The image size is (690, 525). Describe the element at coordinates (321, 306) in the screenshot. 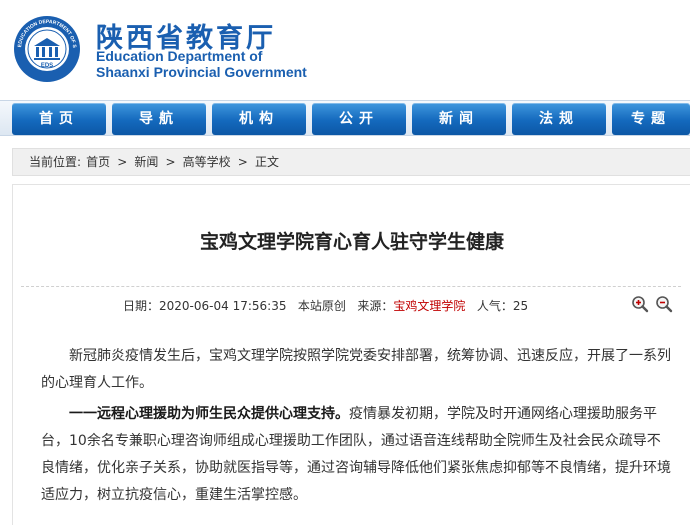

I see `article-origin: 本站原创` at that location.